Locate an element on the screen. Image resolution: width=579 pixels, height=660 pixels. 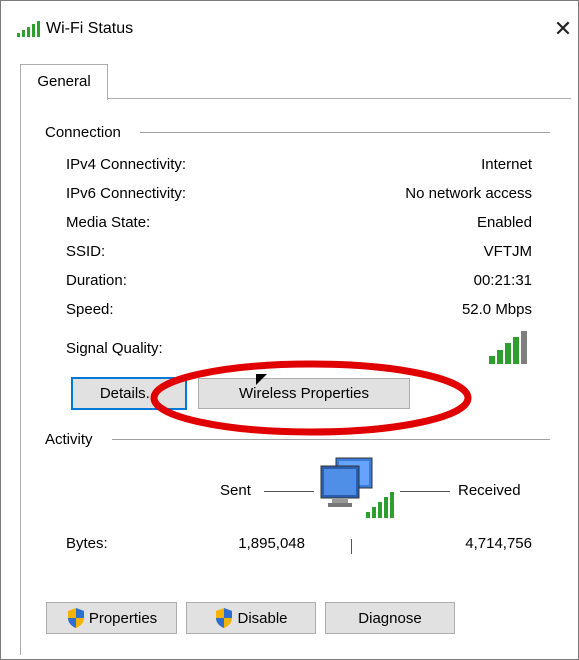
duration-label: Duration: is located at coordinates (96, 280).